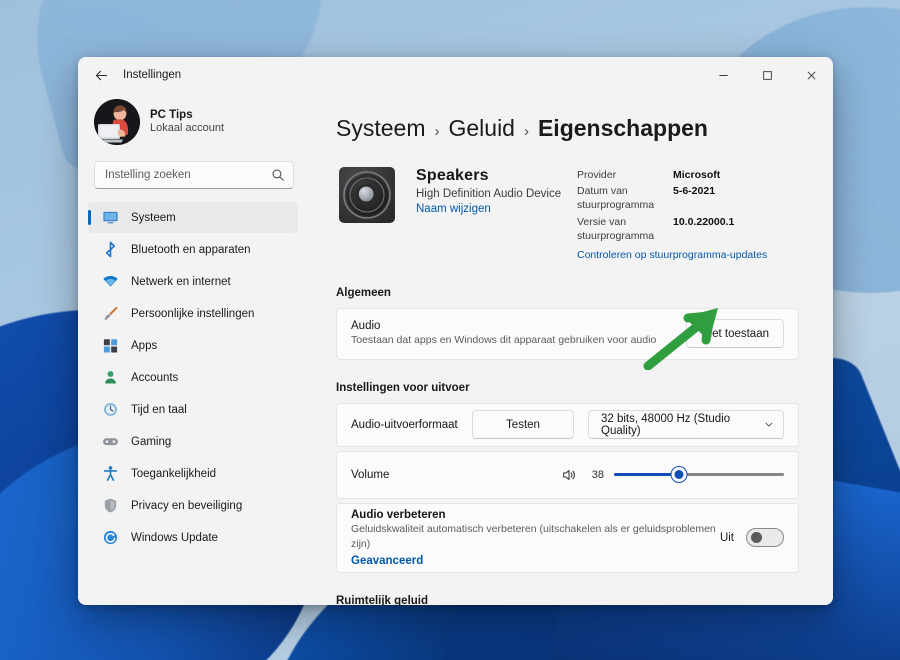  I want to click on sidebar-item-label: Systeem, so click(153, 217).